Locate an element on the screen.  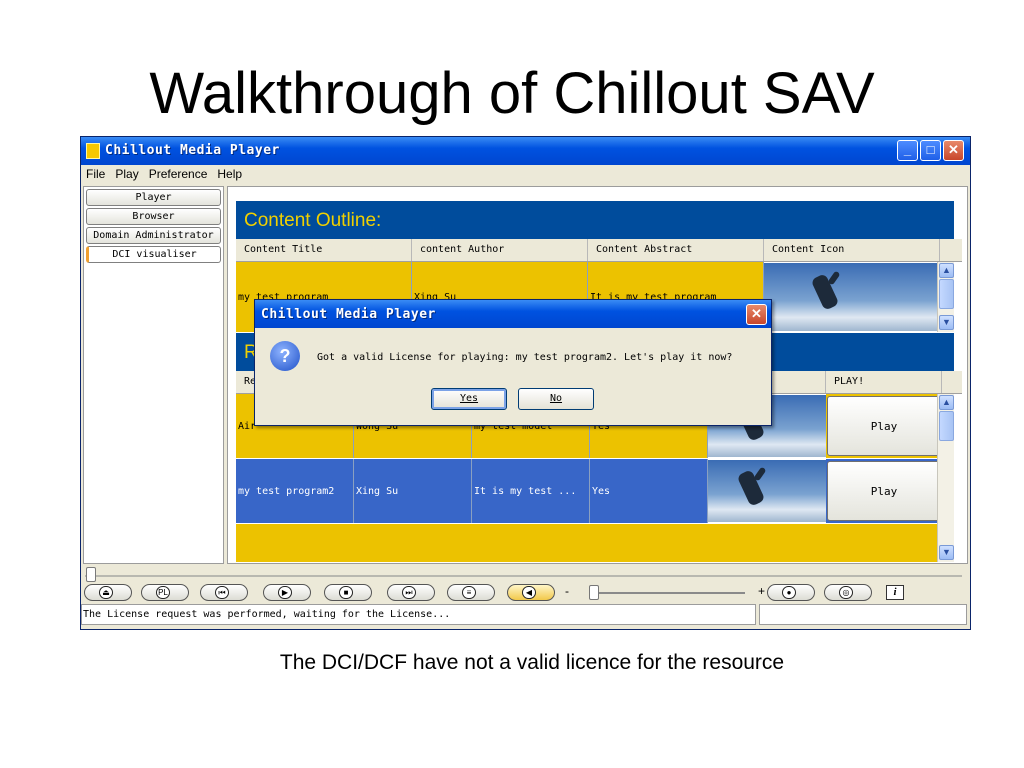
info-icon: i is located at coordinates (895, 592).